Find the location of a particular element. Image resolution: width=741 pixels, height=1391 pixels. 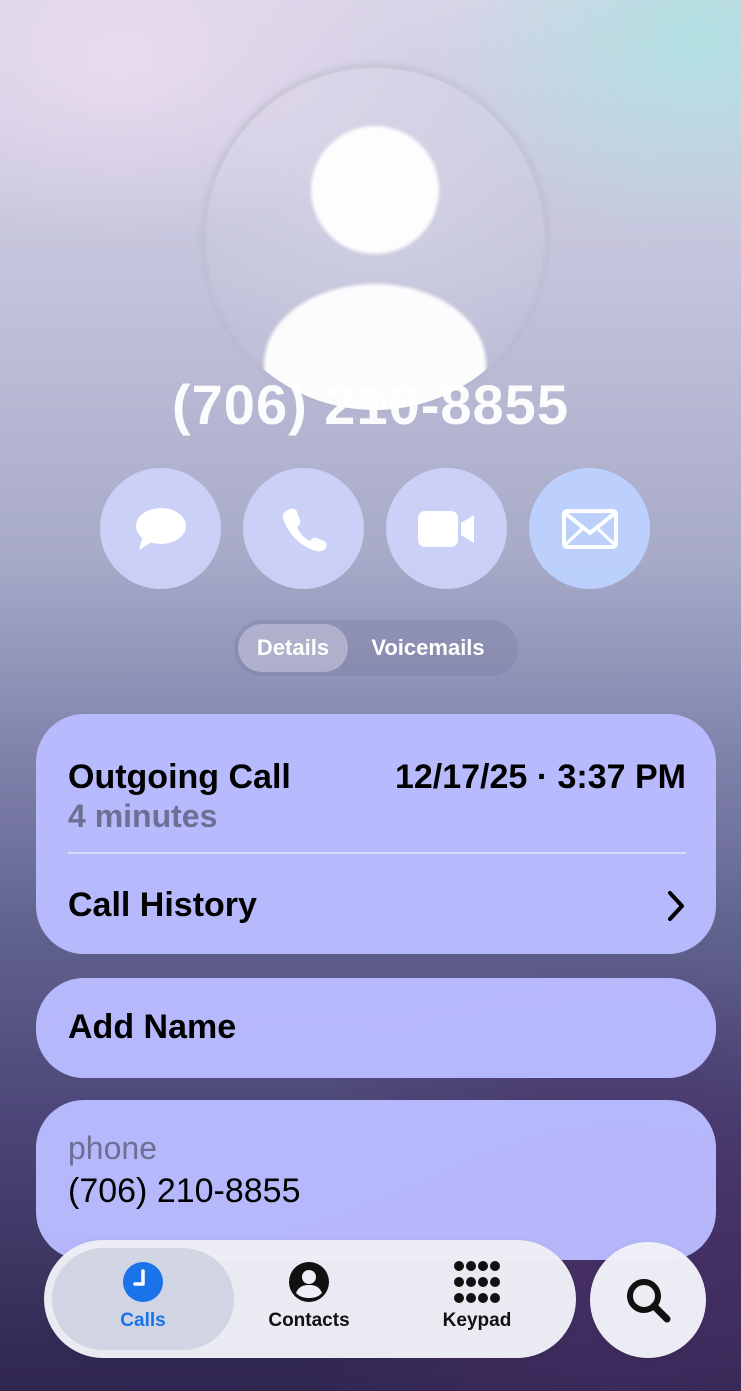

message-icon is located at coordinates (160, 528).